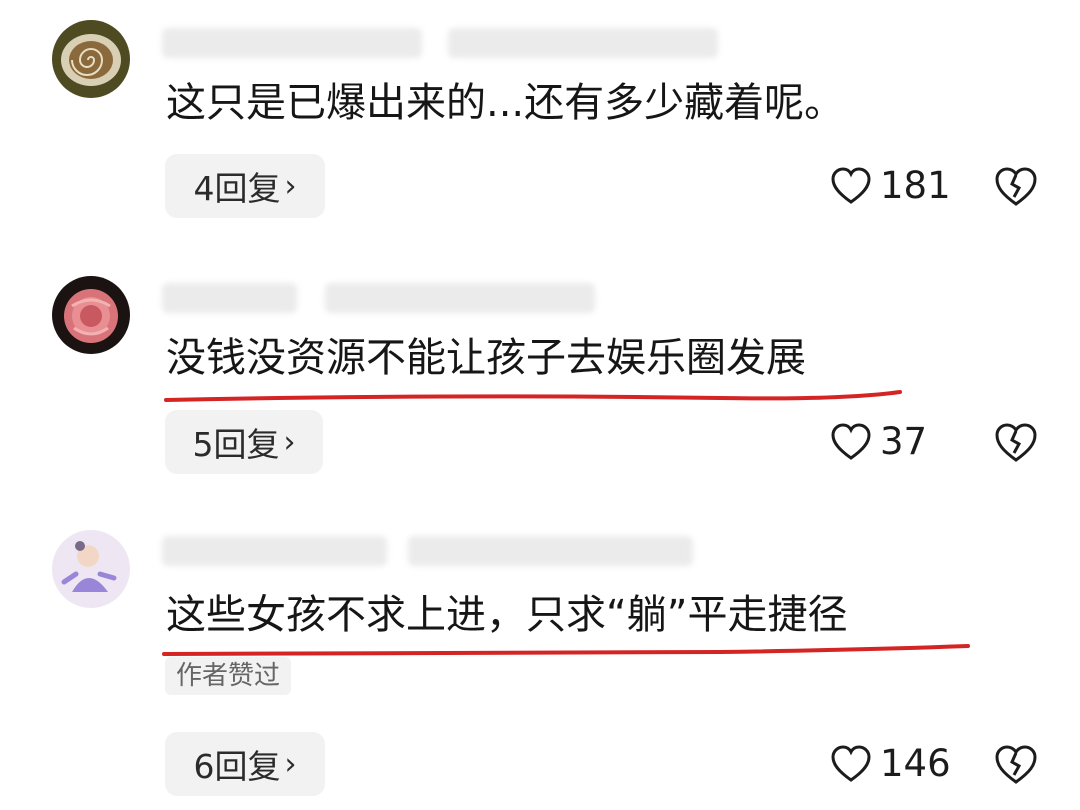 The image size is (1080, 810). Describe the element at coordinates (507, 615) in the screenshot. I see `comment-text: 这些女孩不求上进，只求“躺”平走捷径` at that location.